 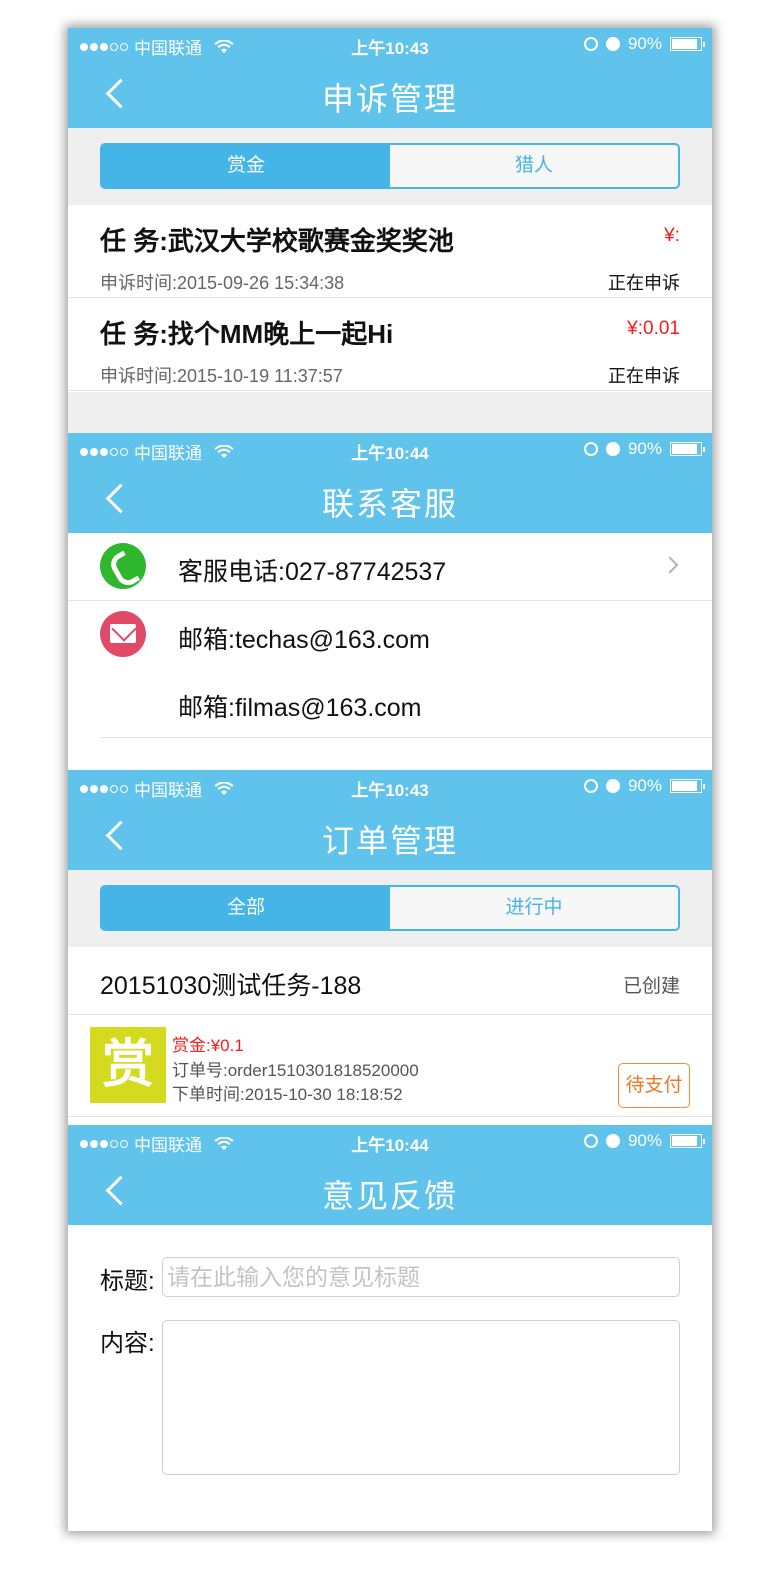 I want to click on nav-bar: 申诉管理, so click(x=390, y=94).